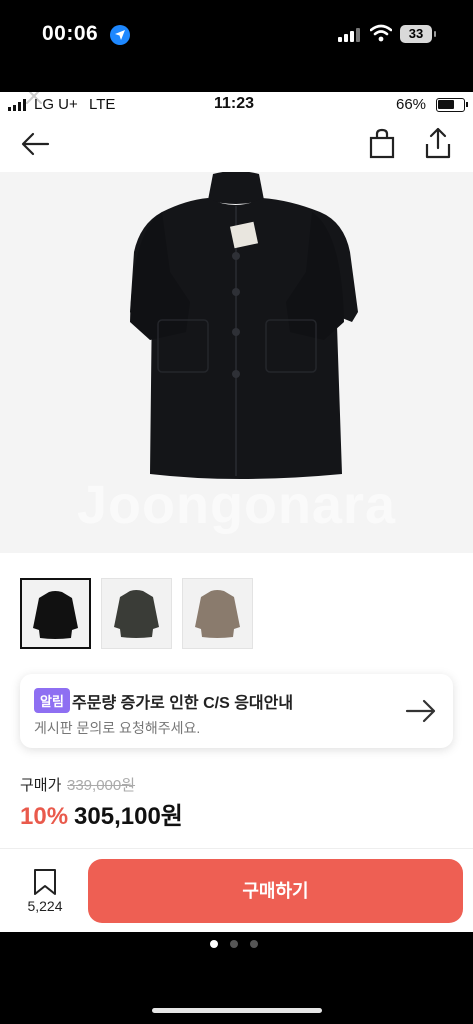  What do you see at coordinates (236, 848) in the screenshot?
I see `divider` at bounding box center [236, 848].